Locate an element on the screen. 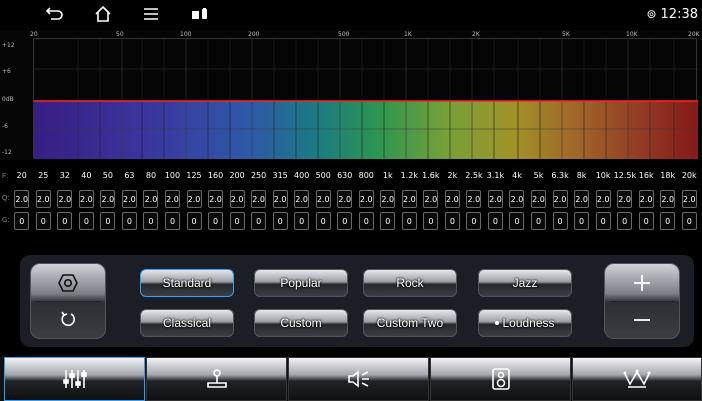 The image size is (702, 401). preset-popular-button: Popular is located at coordinates (301, 283).